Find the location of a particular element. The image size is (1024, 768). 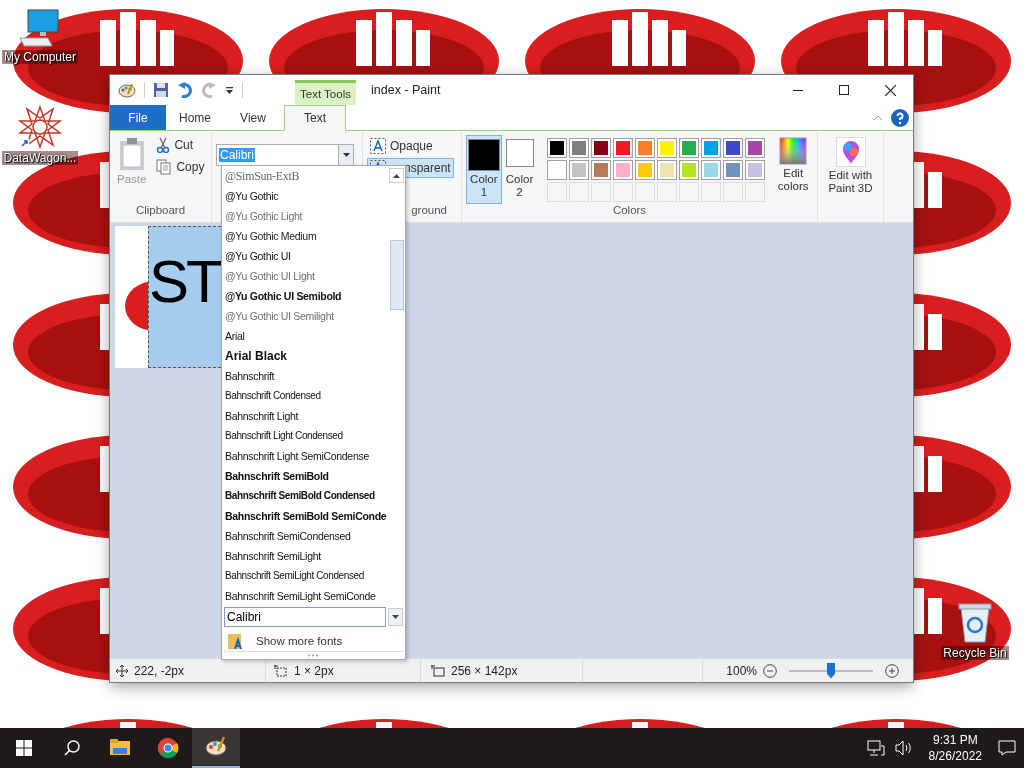

font-list-item: Bahnschrift Light Condensed is located at coordinates (306, 436).